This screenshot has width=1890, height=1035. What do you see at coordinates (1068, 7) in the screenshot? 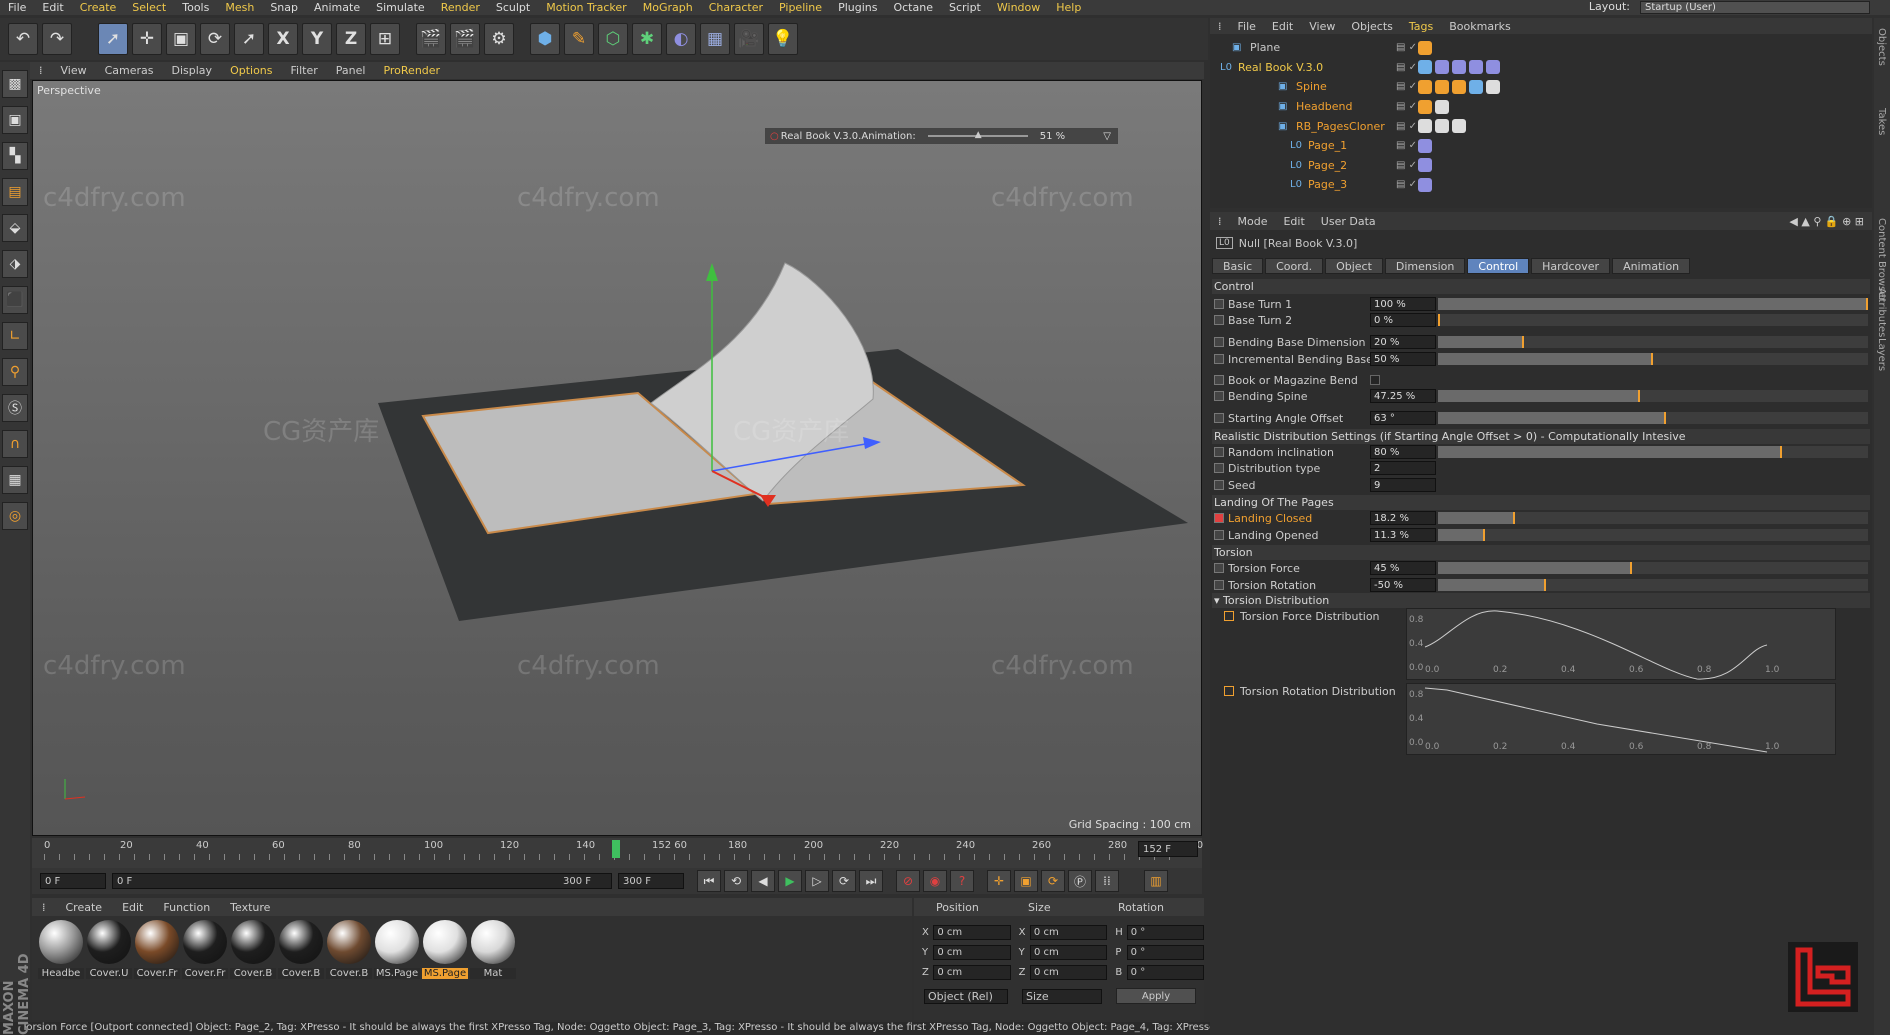
I see `menu-item-help: Help` at bounding box center [1068, 7].